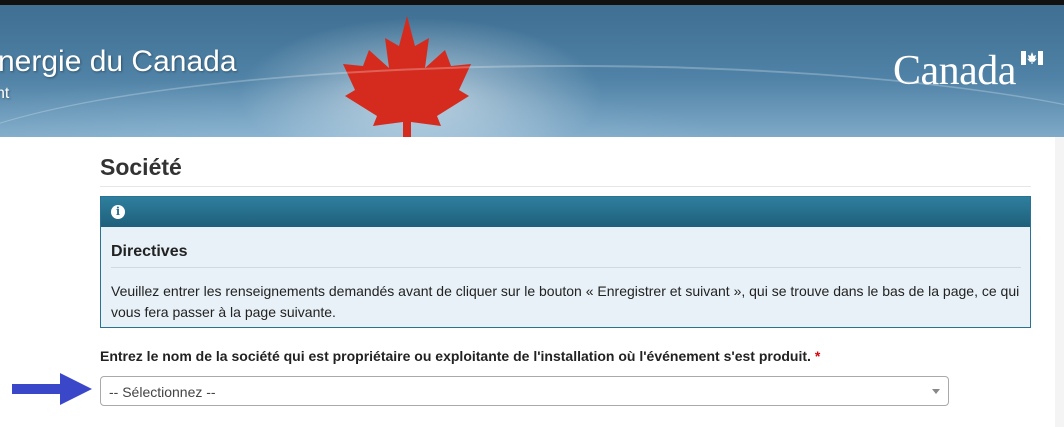  I want to click on maple-leaf-icon, so click(407, 76).